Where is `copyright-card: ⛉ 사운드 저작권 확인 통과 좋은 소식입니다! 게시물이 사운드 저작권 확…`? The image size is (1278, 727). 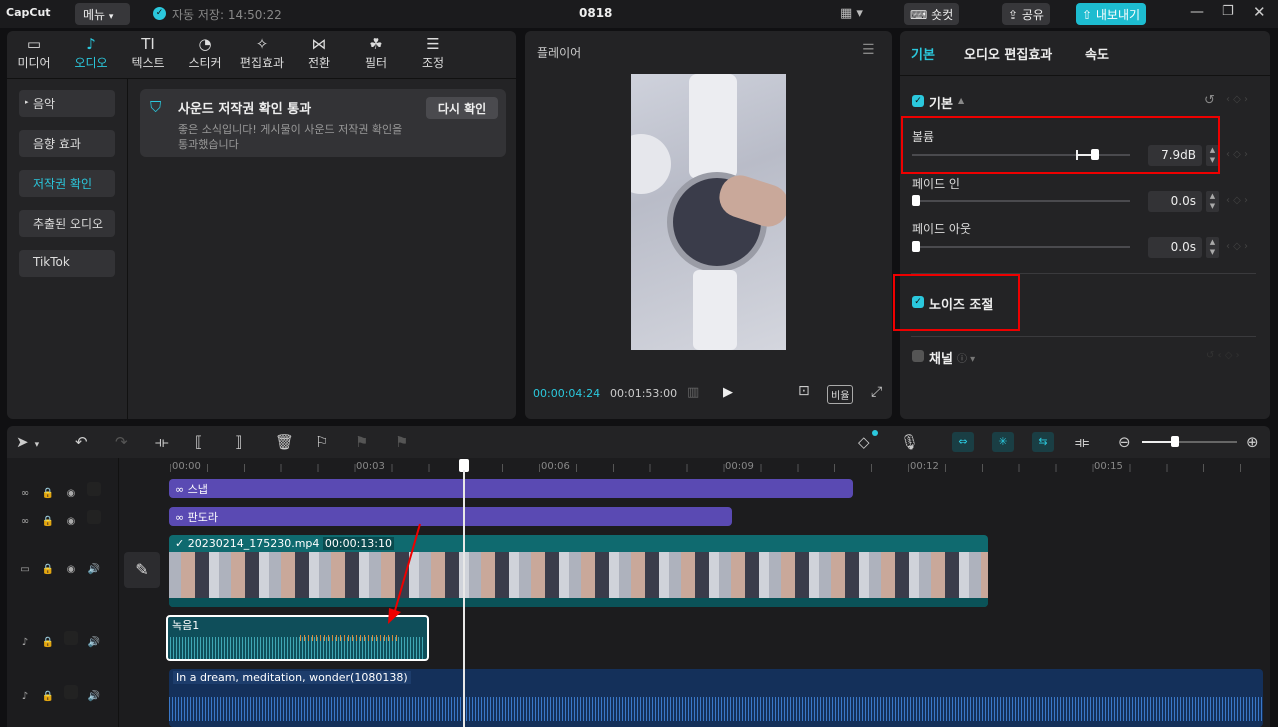
copyright-card: ⛉ 사운드 저작권 확인 통과 좋은 소식입니다! 게시물이 사운드 저작권 확… is located at coordinates (323, 123).